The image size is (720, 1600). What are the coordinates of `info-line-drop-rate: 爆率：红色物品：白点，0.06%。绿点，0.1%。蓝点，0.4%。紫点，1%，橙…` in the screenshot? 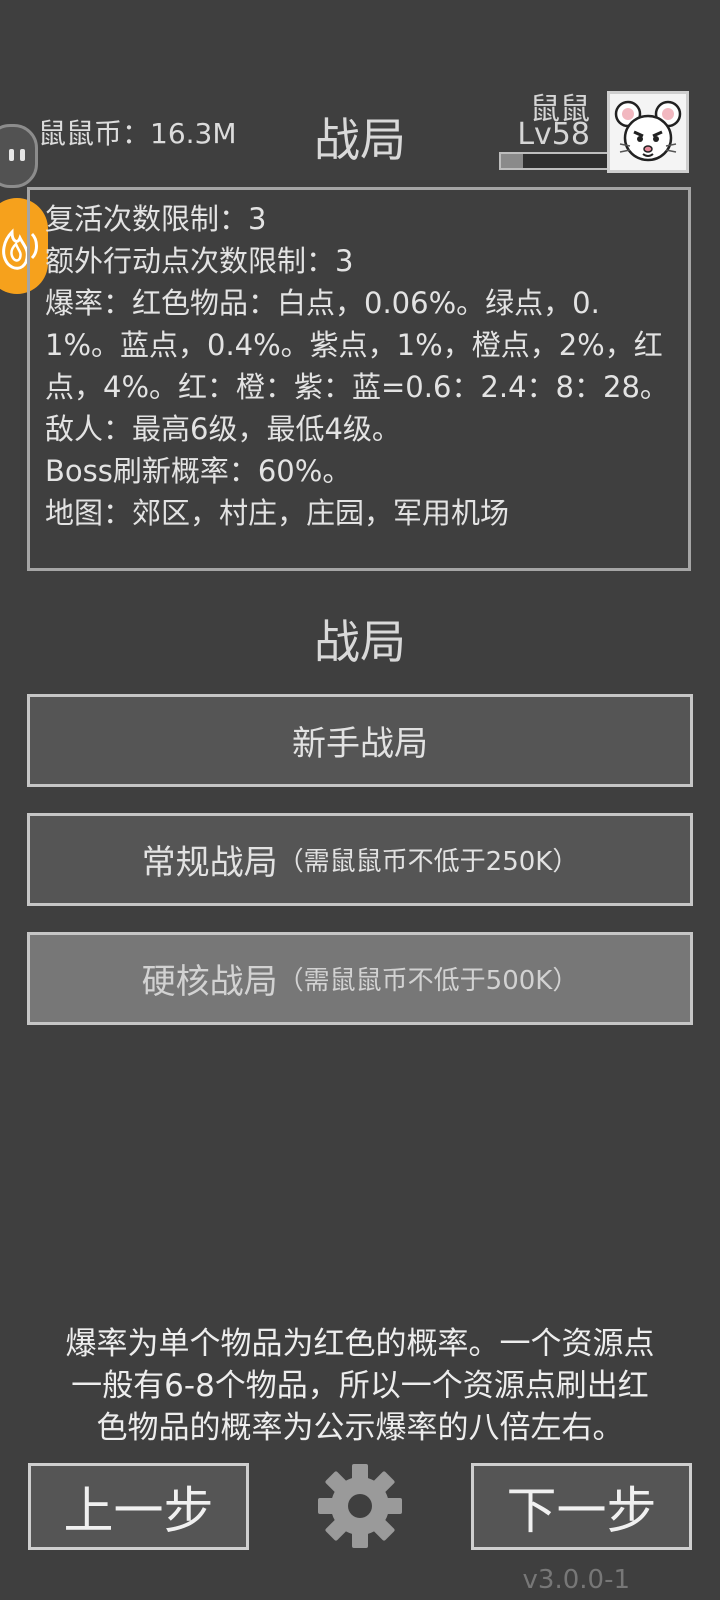 It's located at (357, 345).